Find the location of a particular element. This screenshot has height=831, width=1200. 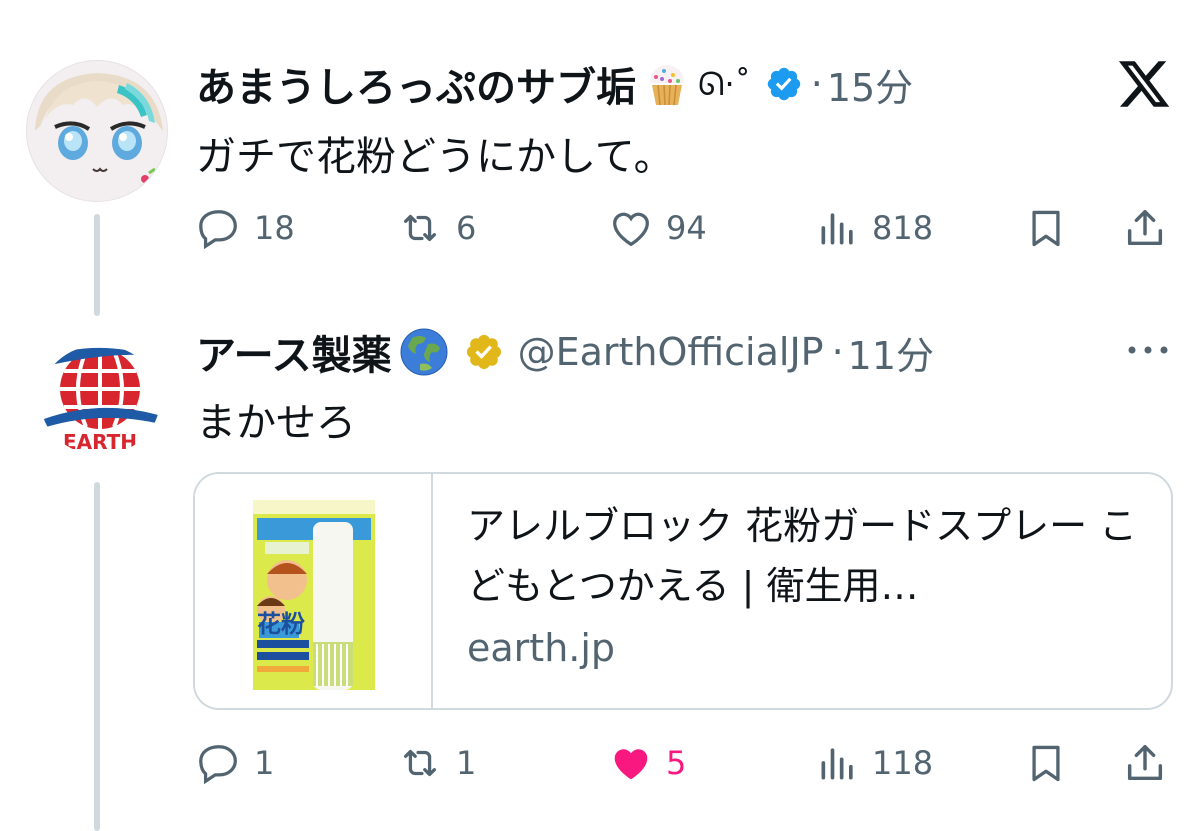

views-button: 118 is located at coordinates (874, 763).